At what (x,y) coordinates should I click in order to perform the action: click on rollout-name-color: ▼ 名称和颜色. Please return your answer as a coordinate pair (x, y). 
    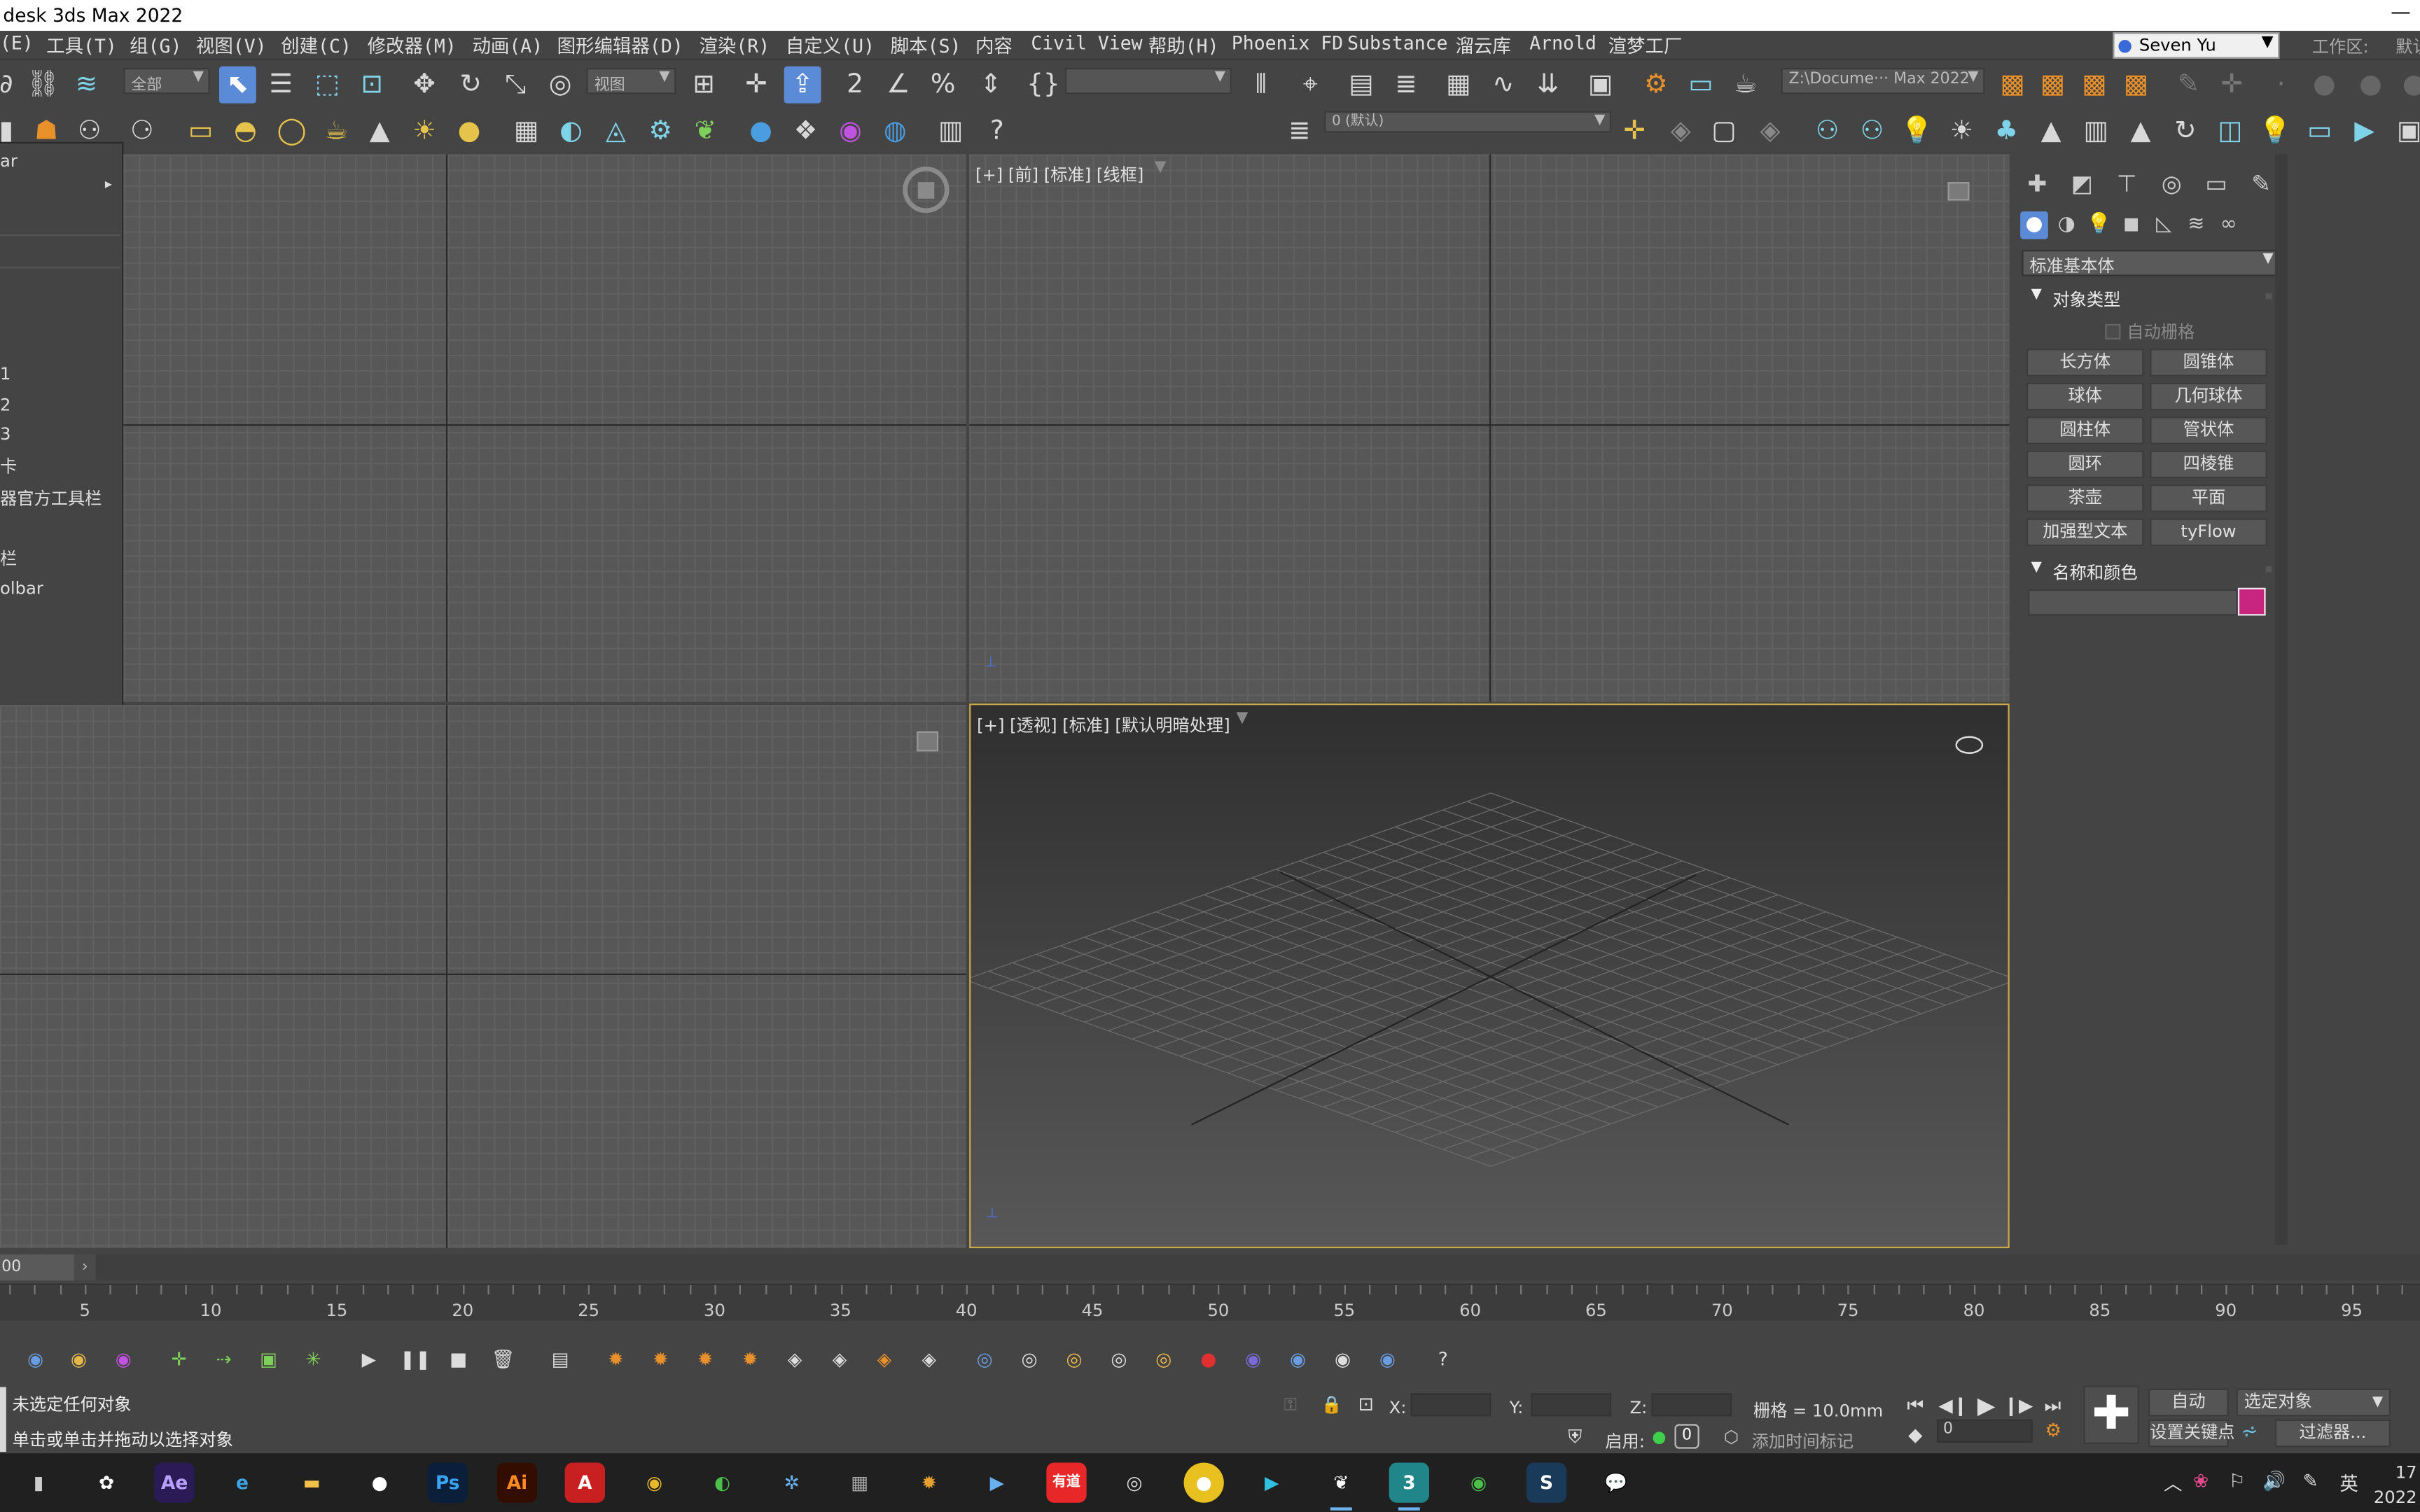
    Looking at the image, I should click on (2148, 571).